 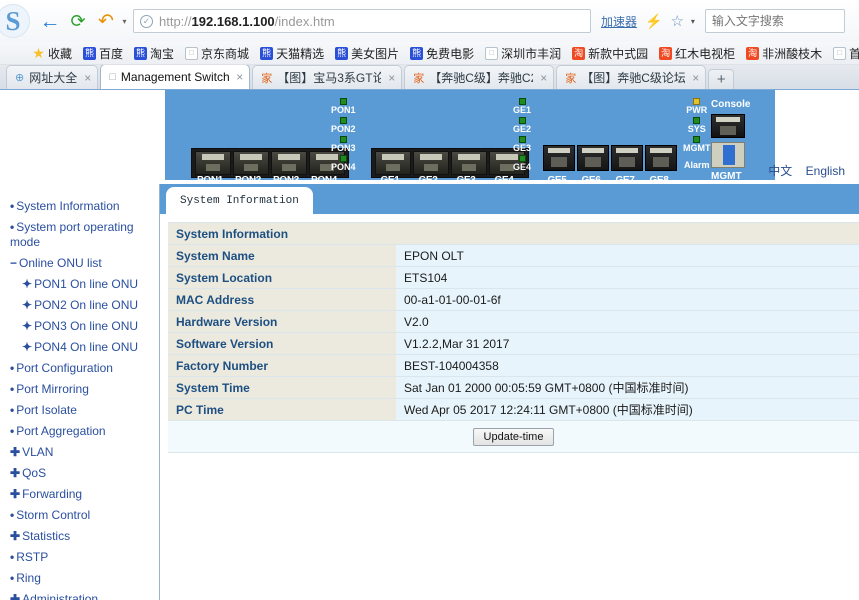 I want to click on sidebar-item-port-mirroring: • Port Mirroring, so click(x=82, y=389).